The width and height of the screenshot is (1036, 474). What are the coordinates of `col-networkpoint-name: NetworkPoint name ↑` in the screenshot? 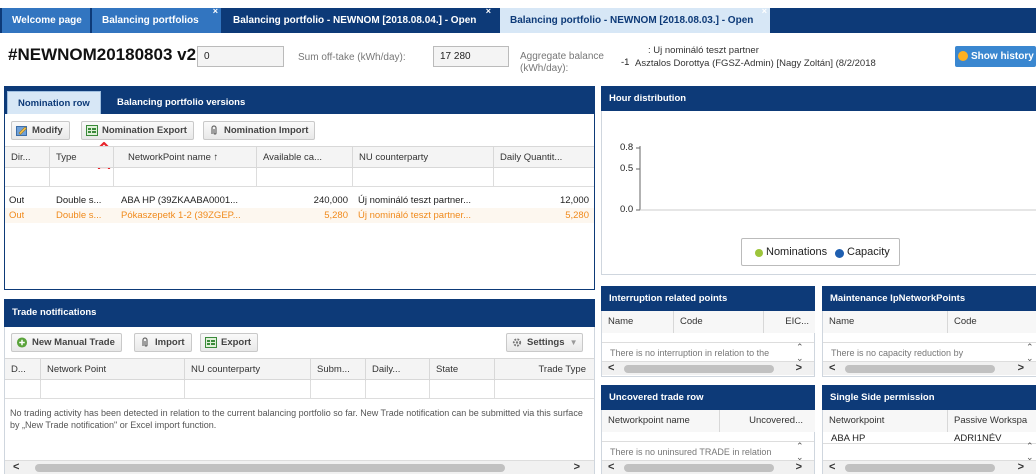 It's located at (185, 158).